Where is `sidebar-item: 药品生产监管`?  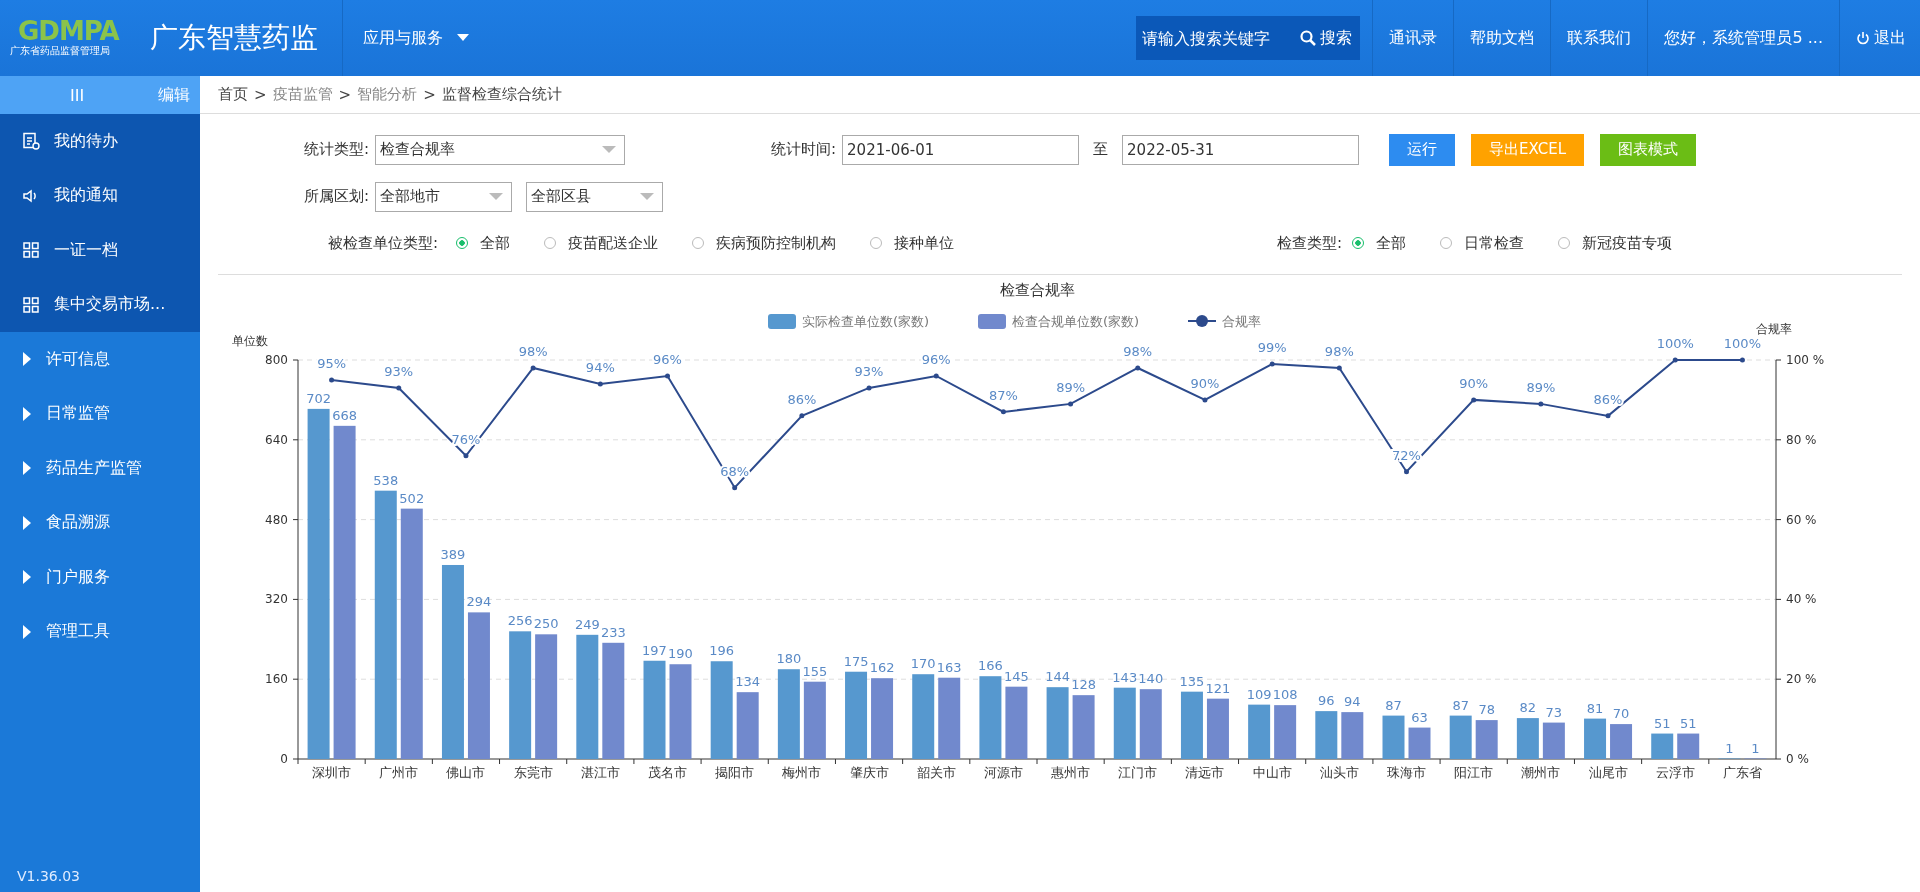
sidebar-item: 药品生产监管 is located at coordinates (100, 468).